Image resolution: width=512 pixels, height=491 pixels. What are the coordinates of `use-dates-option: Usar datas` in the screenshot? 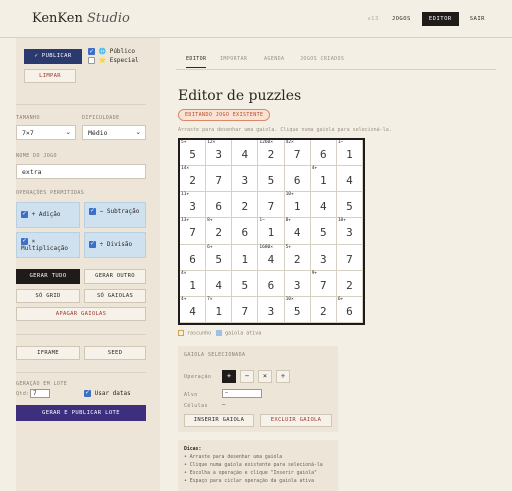 It's located at (107, 393).